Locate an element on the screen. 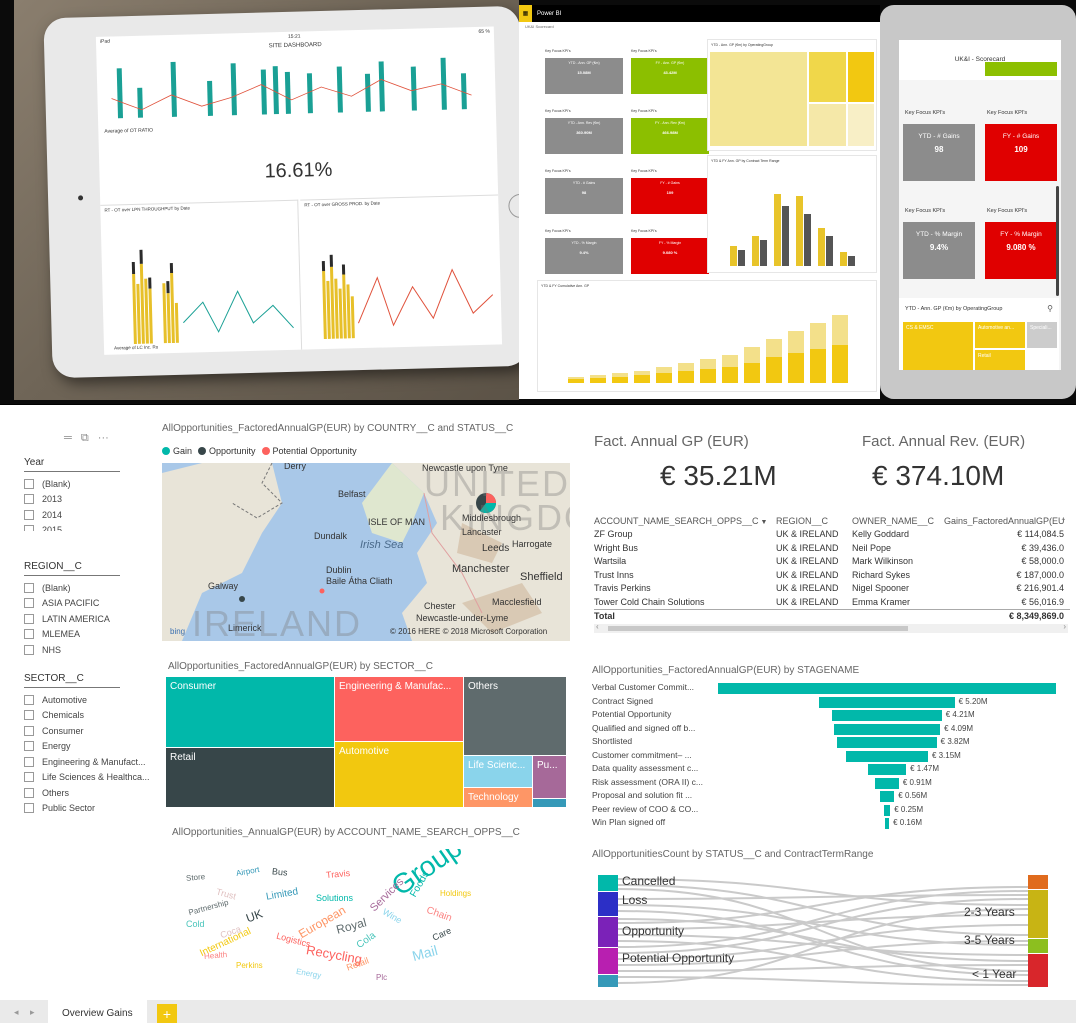  wordcloud-word: Travis is located at coordinates (338, 874).